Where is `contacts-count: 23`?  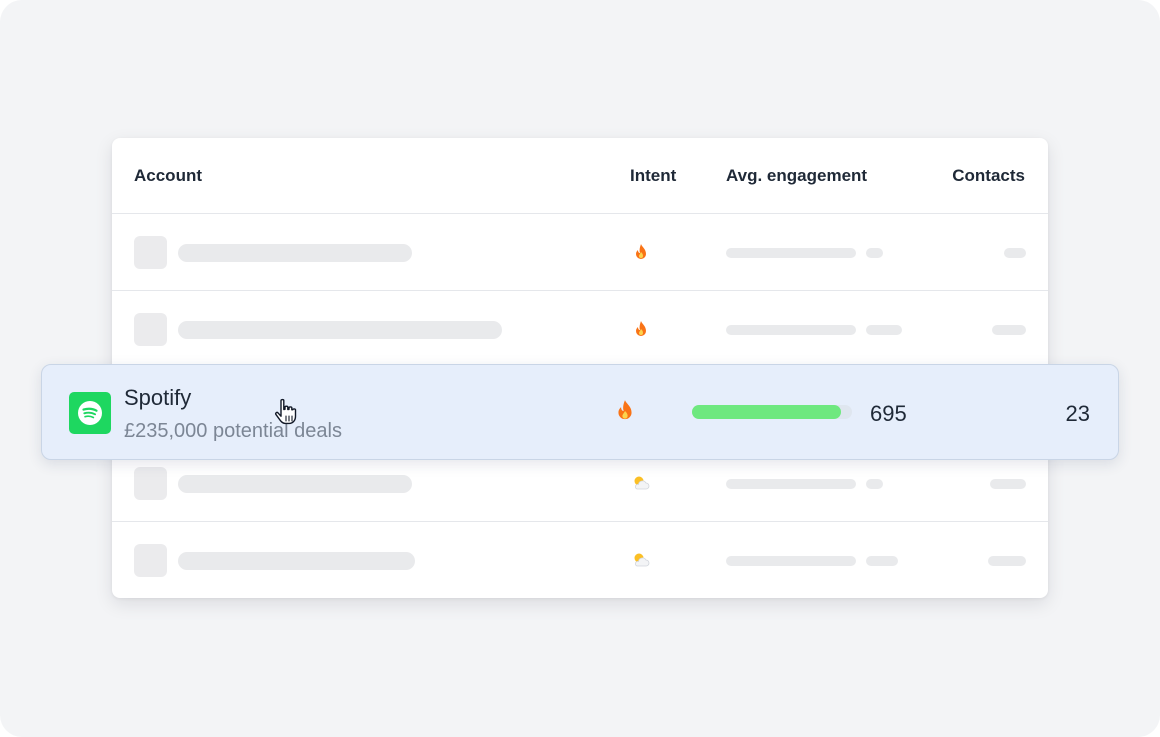 contacts-count: 23 is located at coordinates (1078, 414).